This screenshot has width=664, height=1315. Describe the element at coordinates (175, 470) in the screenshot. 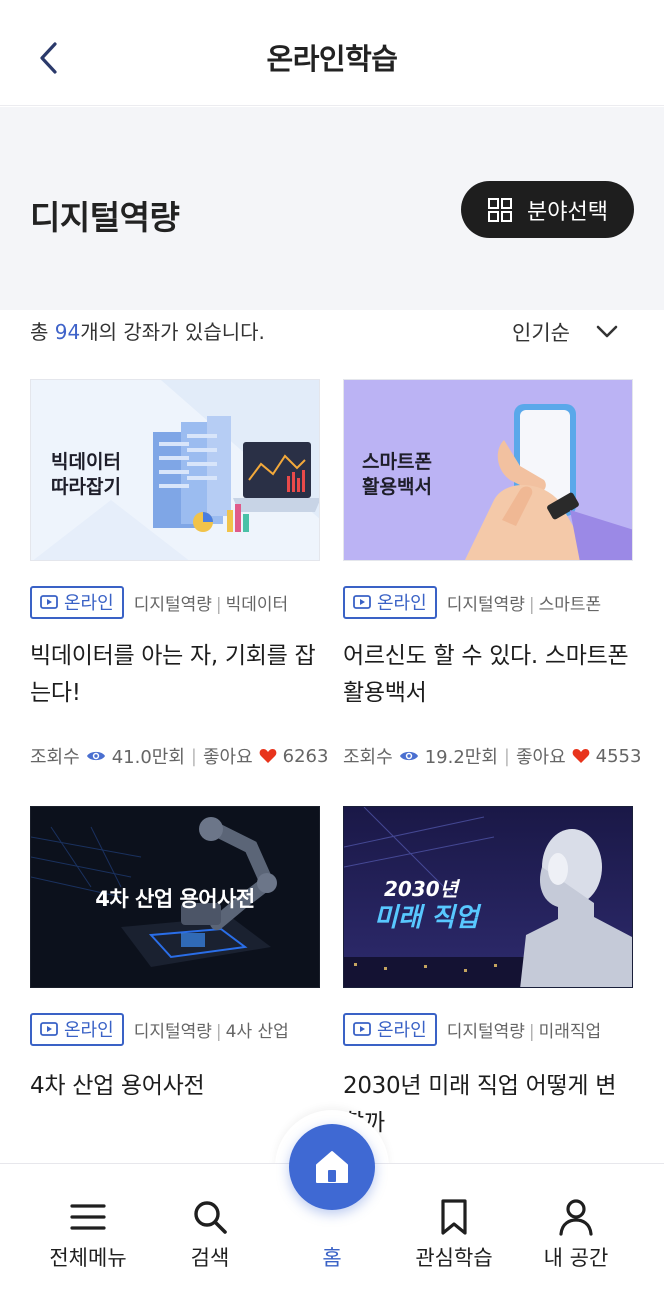

I see `course-thumbnail: 빅데이터 따라잡기` at that location.